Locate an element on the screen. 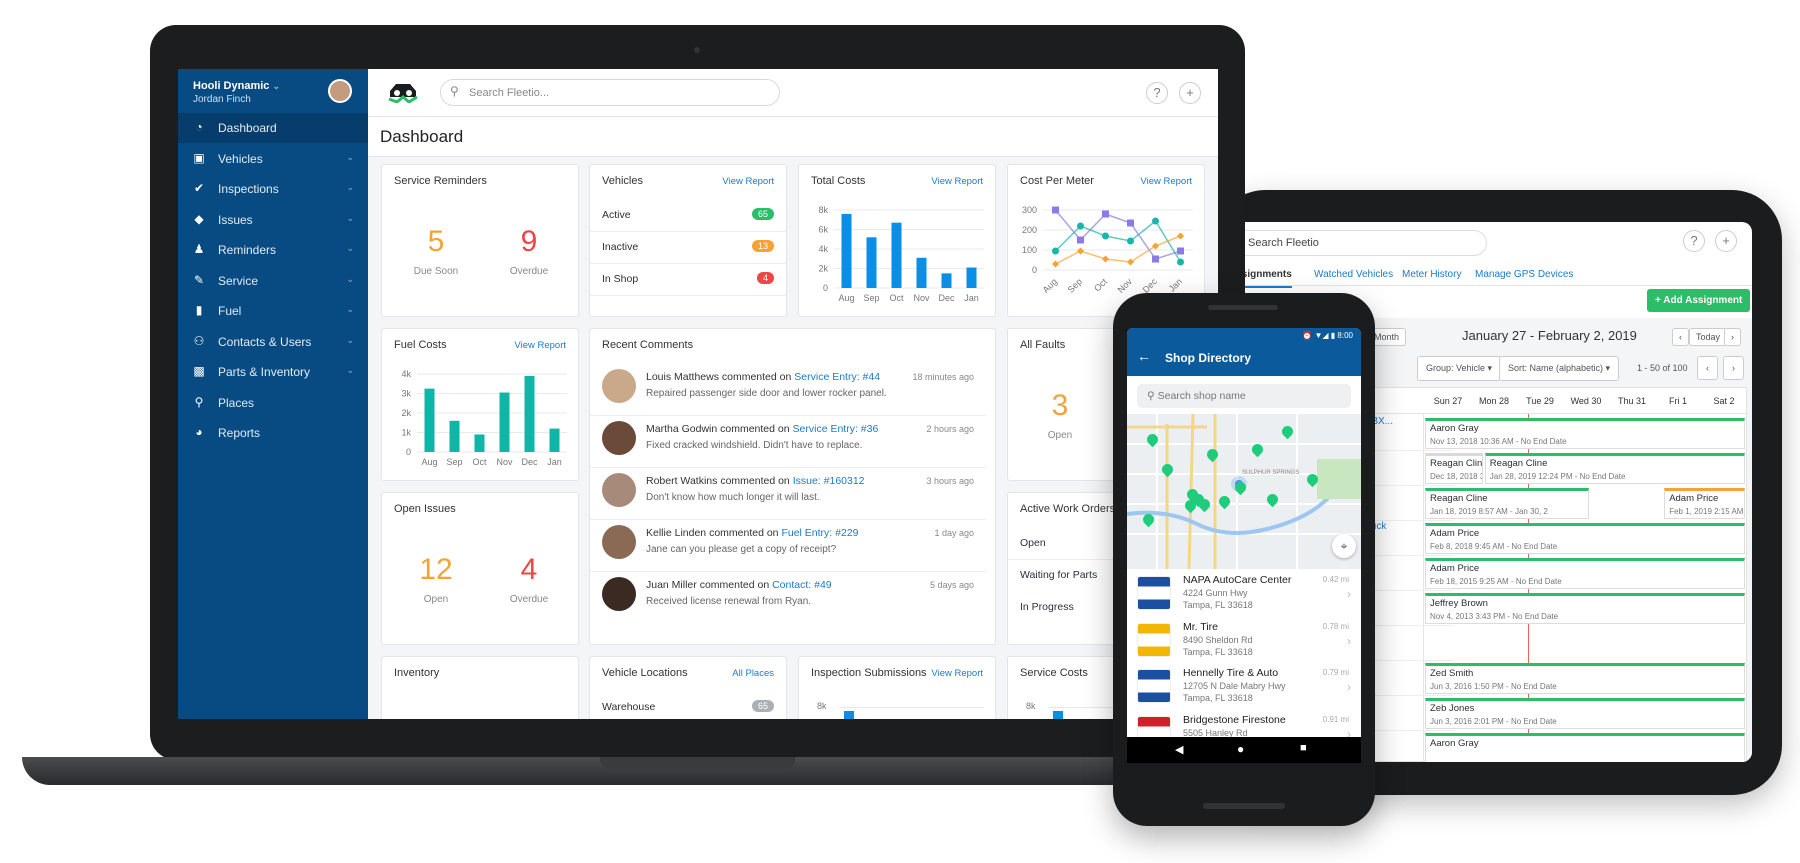 This screenshot has height=863, width=1800. back-arrow-icon: ← is located at coordinates (1144, 356).